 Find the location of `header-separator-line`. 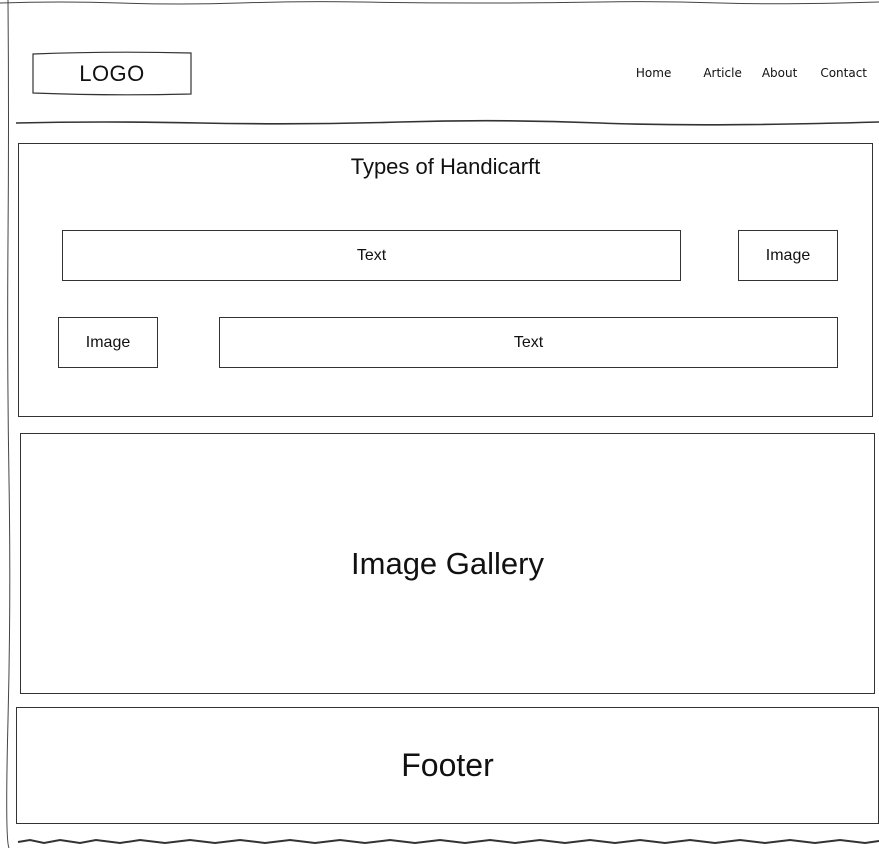

header-separator-line is located at coordinates (447, 122).